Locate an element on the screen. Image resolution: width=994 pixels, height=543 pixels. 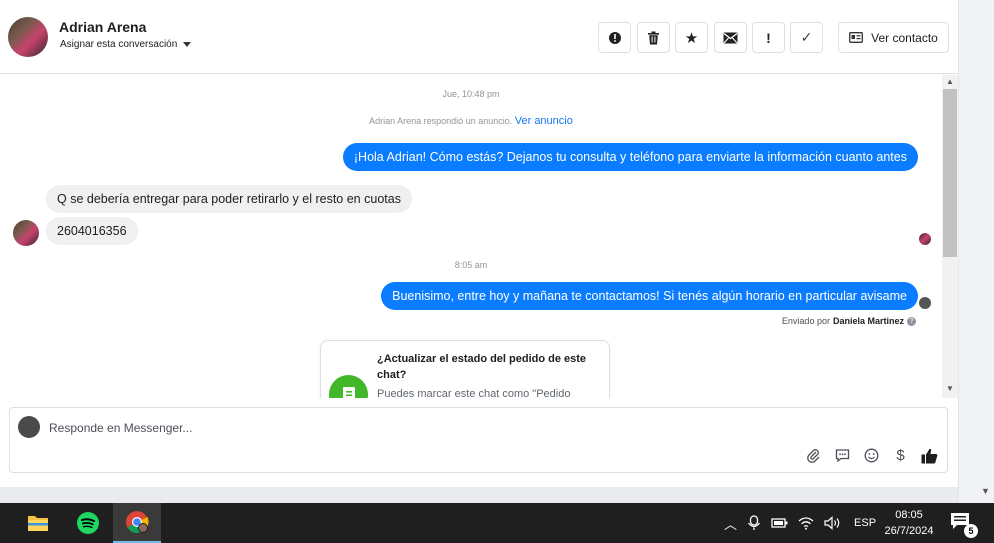
alert-icon is located at coordinates (614, 37).